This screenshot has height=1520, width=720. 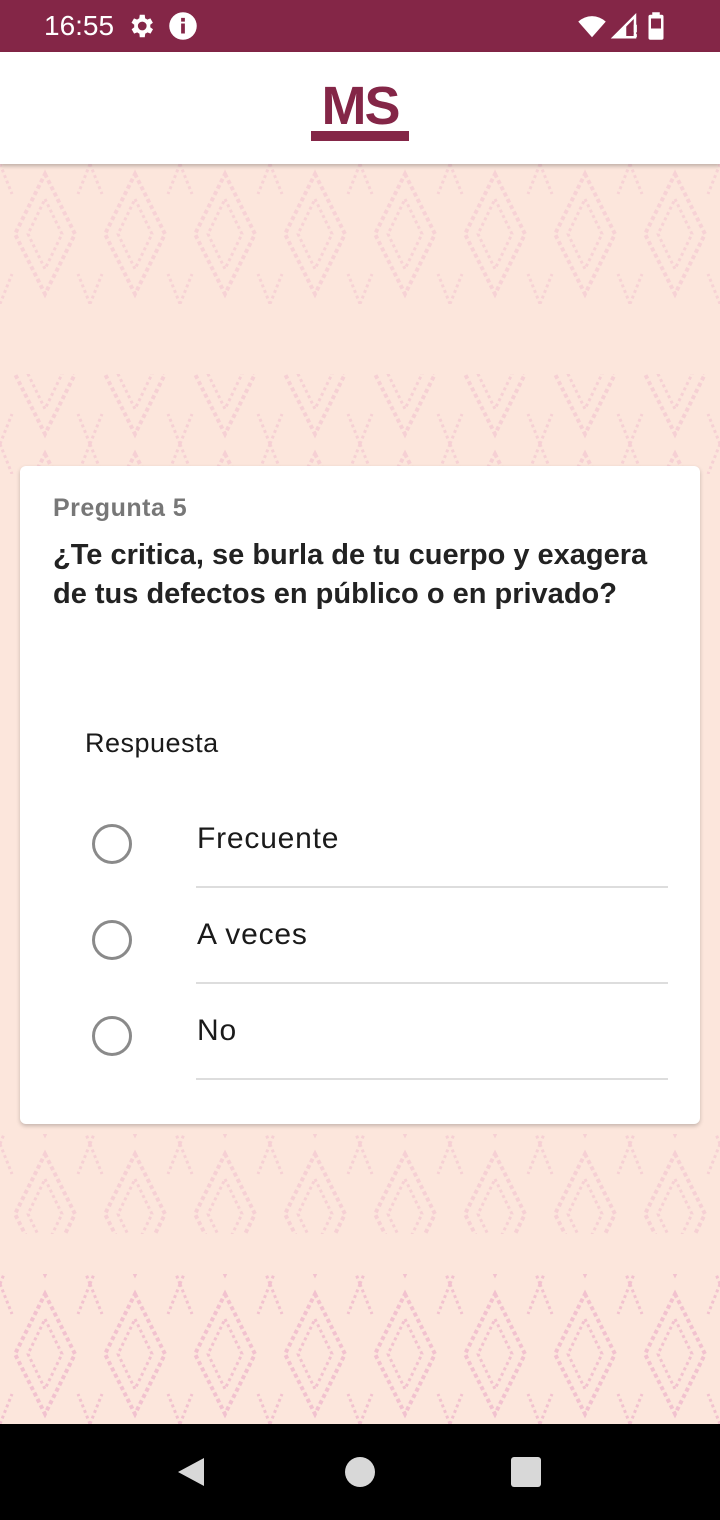 What do you see at coordinates (592, 27) in the screenshot?
I see `wifi-icon` at bounding box center [592, 27].